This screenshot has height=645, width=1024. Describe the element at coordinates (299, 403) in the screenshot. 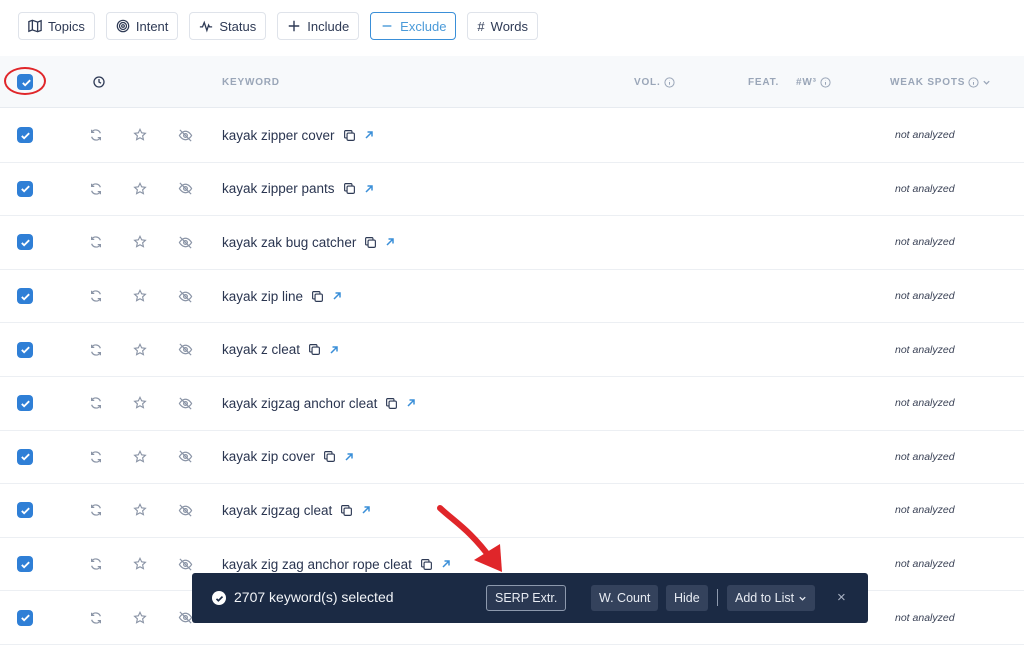

I see `keyword-text: kayak zigzag anchor cleat` at that location.